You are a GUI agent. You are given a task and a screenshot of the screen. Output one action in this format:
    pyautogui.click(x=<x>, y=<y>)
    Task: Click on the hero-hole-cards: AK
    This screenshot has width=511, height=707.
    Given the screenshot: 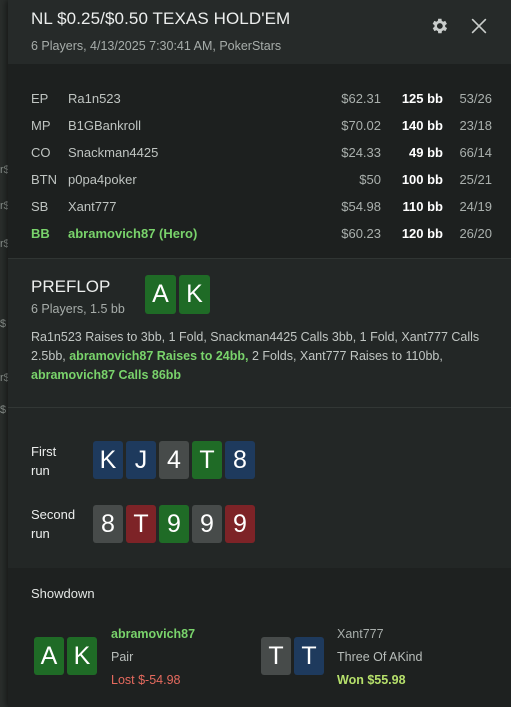 What is the action you would take?
    pyautogui.click(x=179, y=294)
    